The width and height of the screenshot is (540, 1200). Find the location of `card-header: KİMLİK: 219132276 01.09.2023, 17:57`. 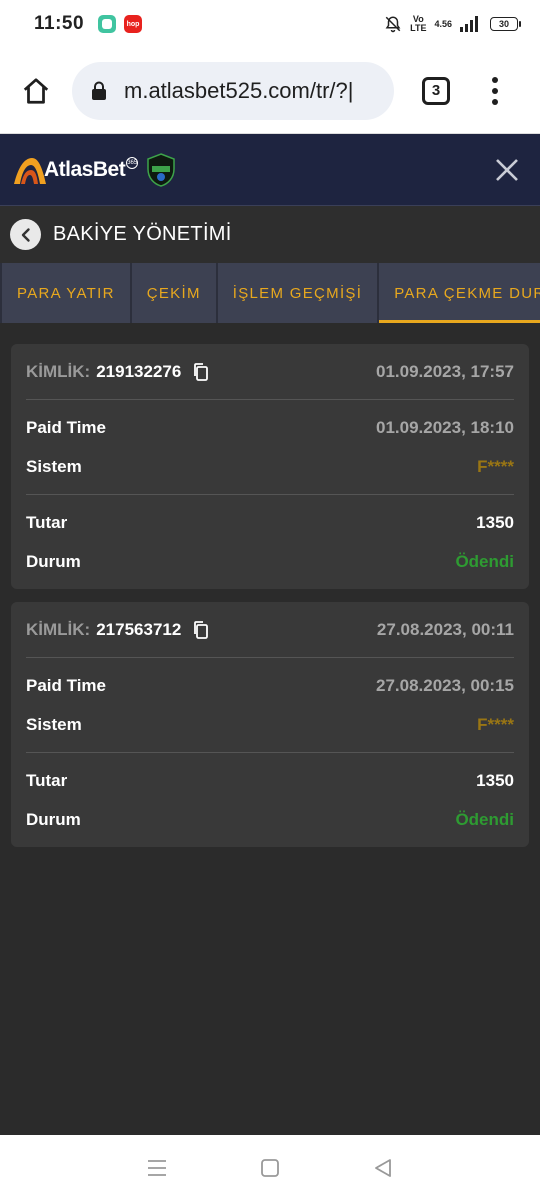

card-header: KİMLİK: 219132276 01.09.2023, 17:57 is located at coordinates (270, 372).